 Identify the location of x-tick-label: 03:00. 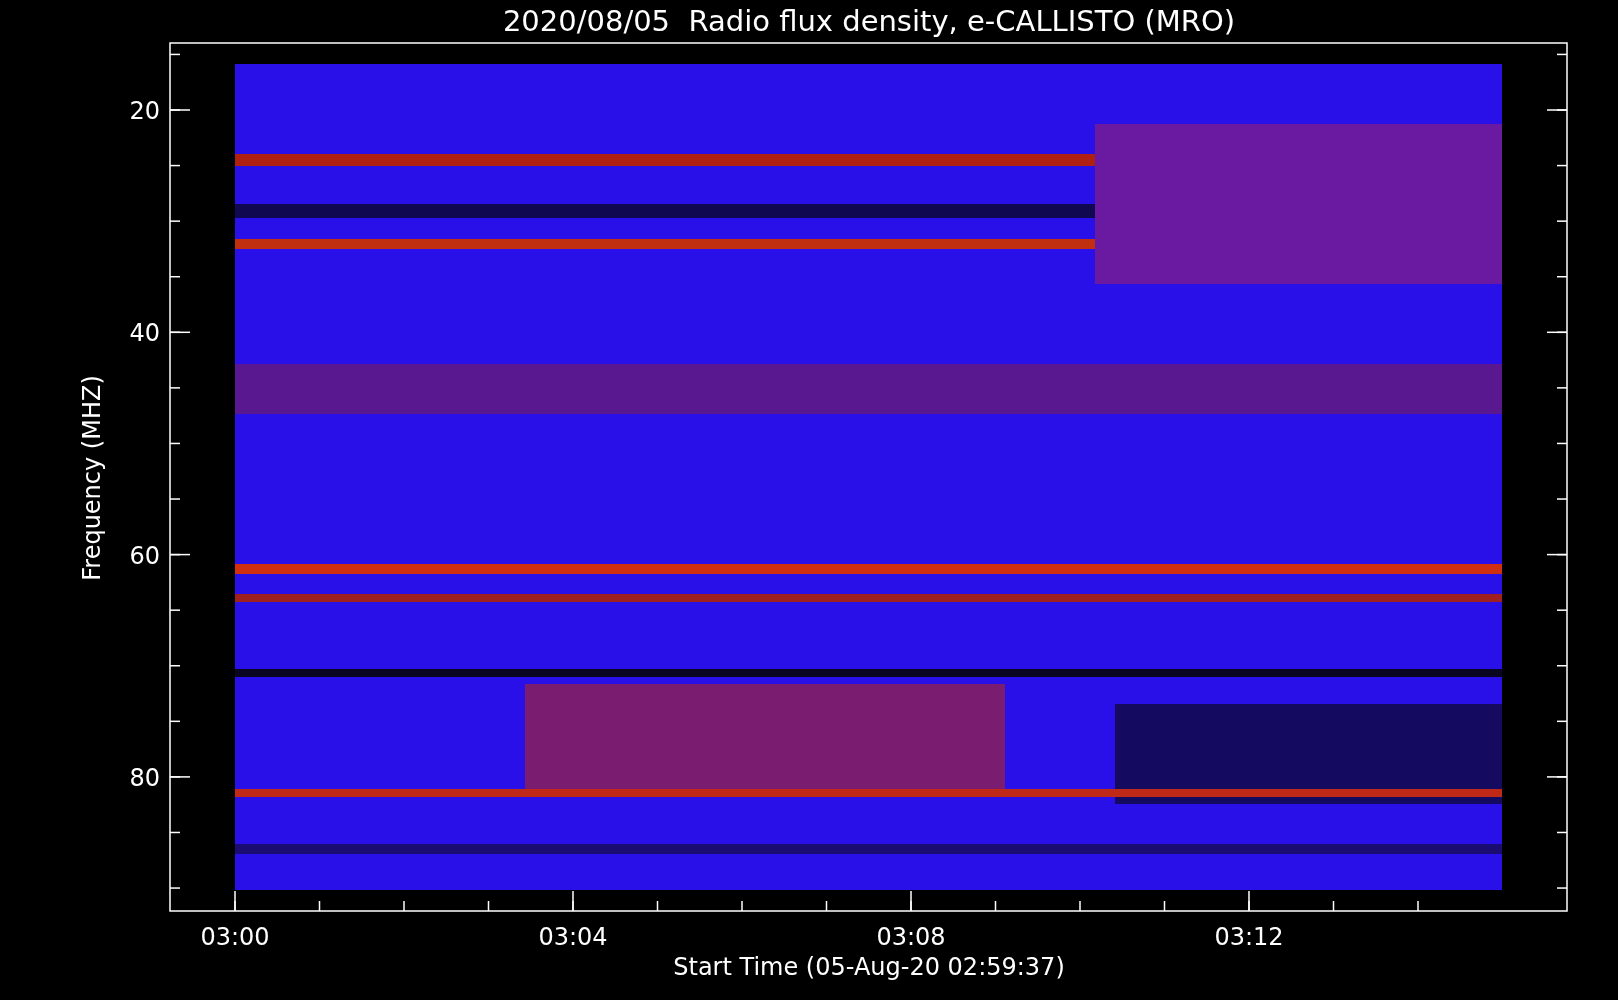
(235, 937).